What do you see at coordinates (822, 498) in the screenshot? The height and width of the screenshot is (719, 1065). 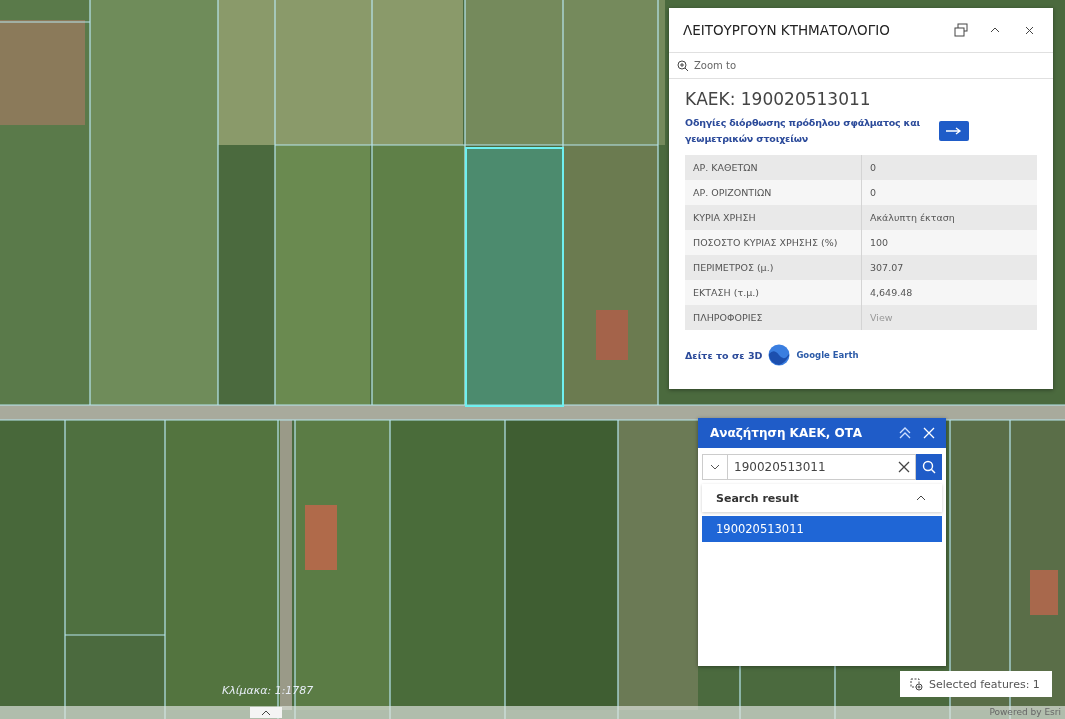 I see `search-result-header: Search result` at bounding box center [822, 498].